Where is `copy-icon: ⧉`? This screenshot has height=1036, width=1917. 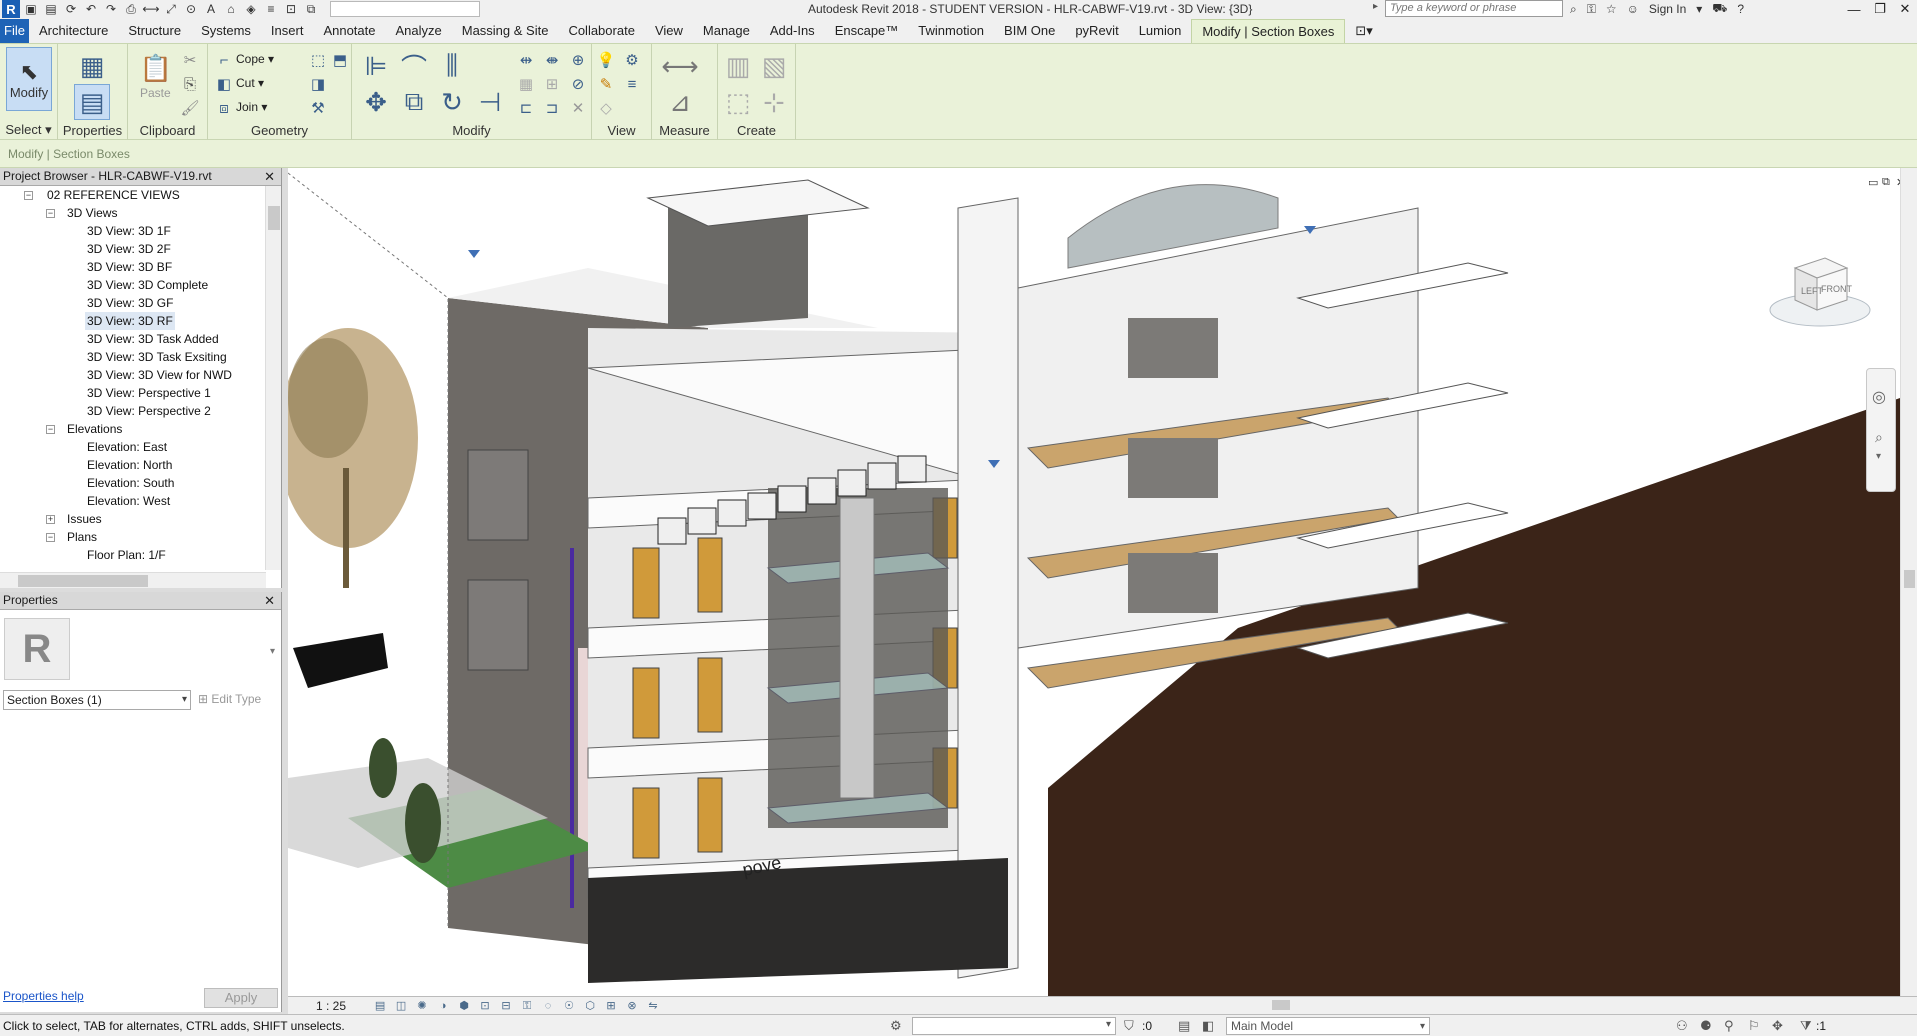 copy-icon: ⧉ is located at coordinates (414, 102).